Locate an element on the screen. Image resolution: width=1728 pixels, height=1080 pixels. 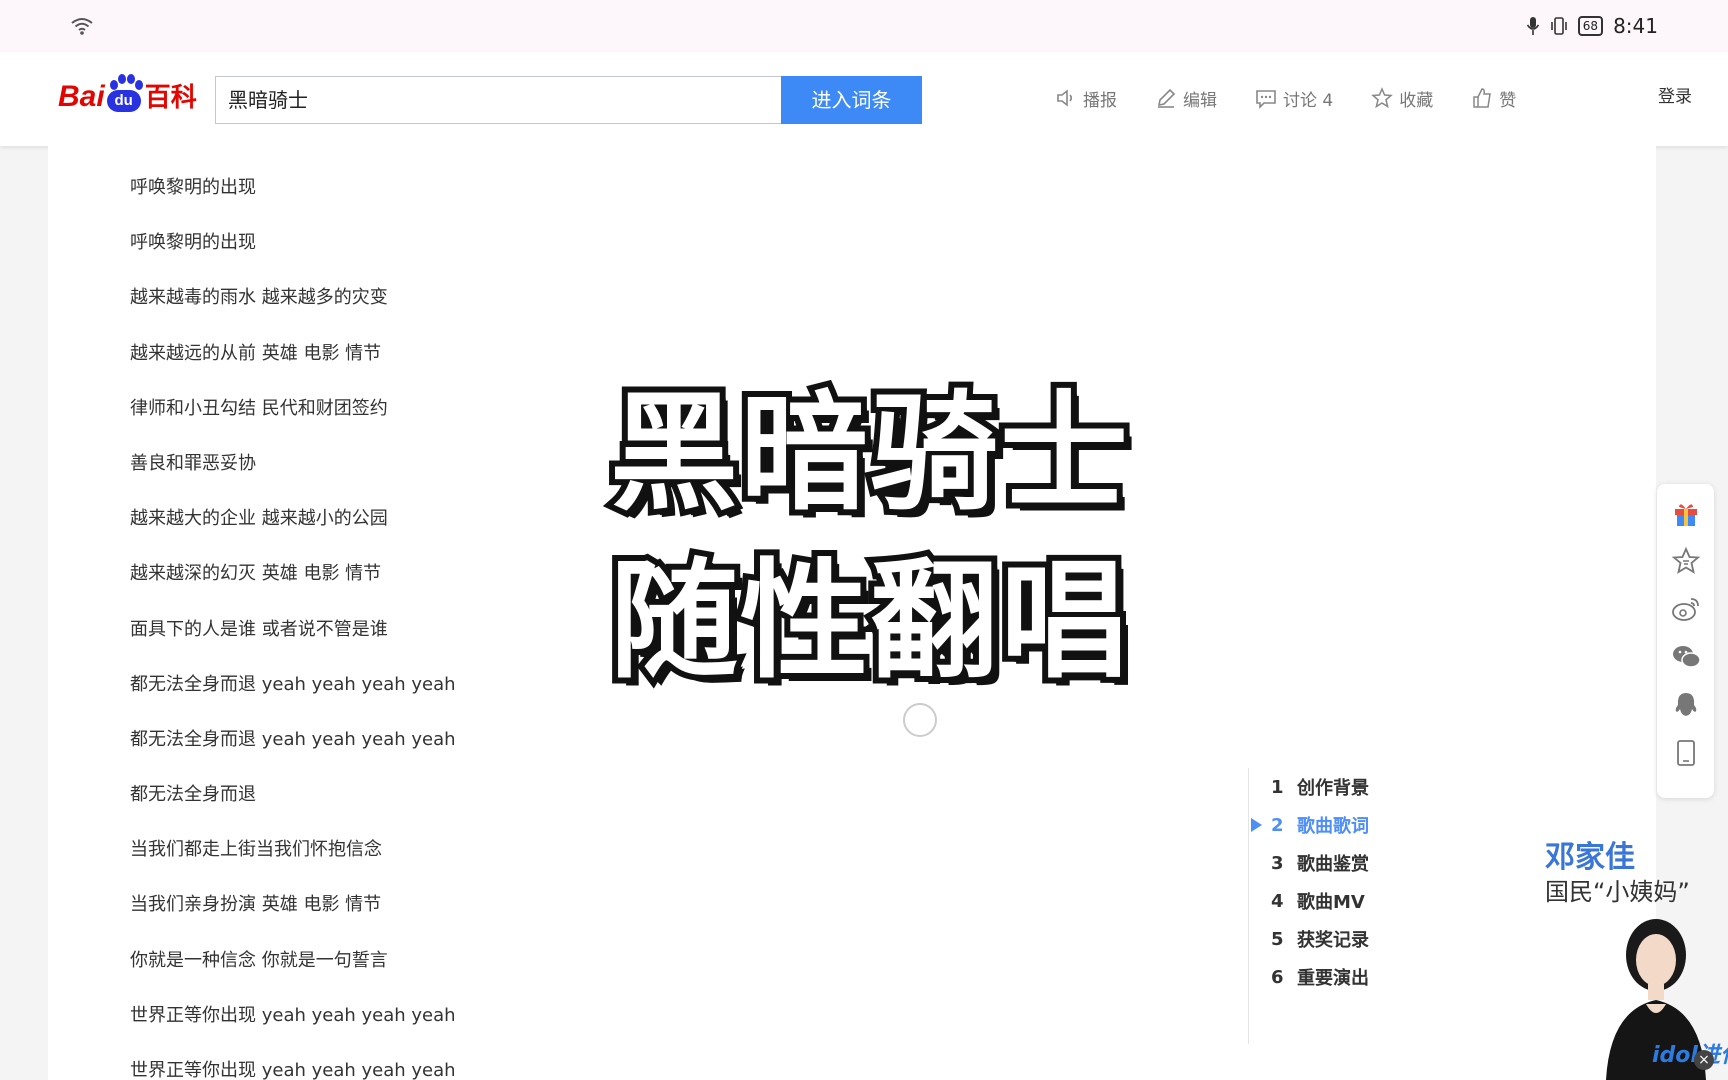
toc-label: 创作背景 is located at coordinates (1333, 788).